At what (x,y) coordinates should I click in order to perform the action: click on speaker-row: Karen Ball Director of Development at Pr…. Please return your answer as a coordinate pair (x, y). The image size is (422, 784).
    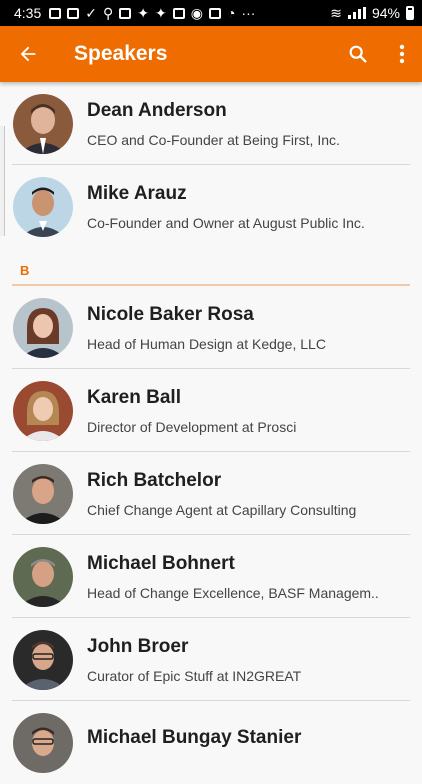
    Looking at the image, I should click on (211, 410).